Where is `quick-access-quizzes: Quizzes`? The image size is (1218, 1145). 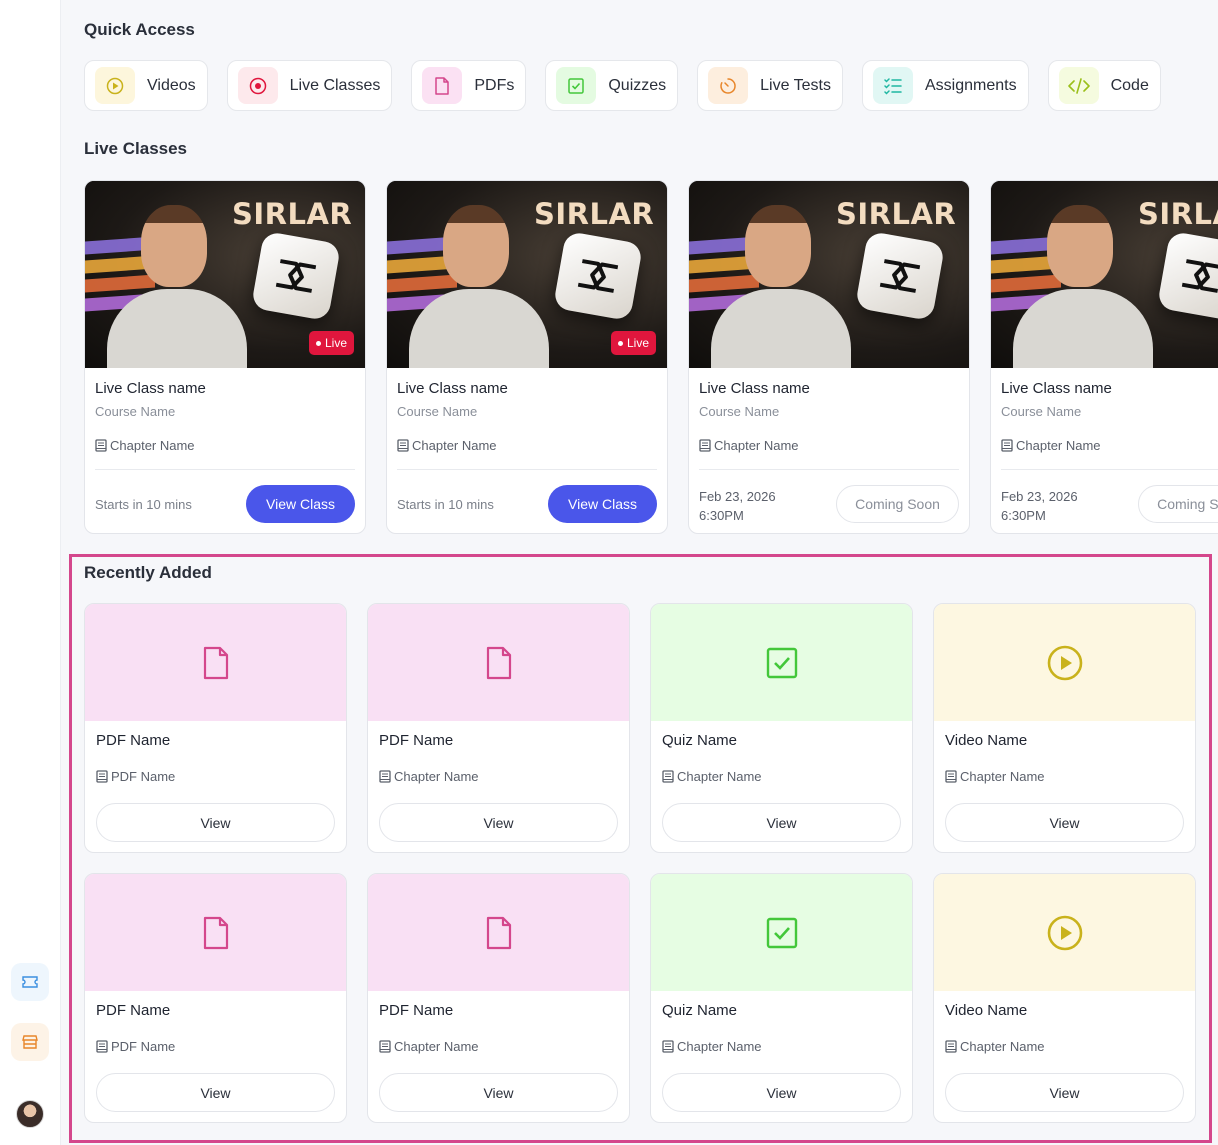
quick-access-quizzes: Quizzes is located at coordinates (612, 85).